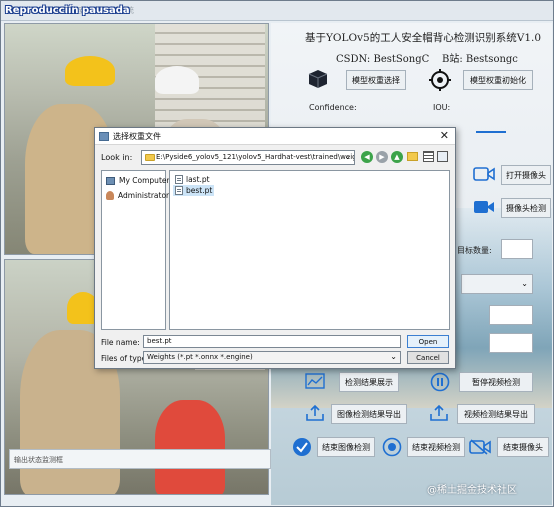 This screenshot has width=554, height=507. What do you see at coordinates (318, 79) in the screenshot?
I see `cube-icon` at bounding box center [318, 79].